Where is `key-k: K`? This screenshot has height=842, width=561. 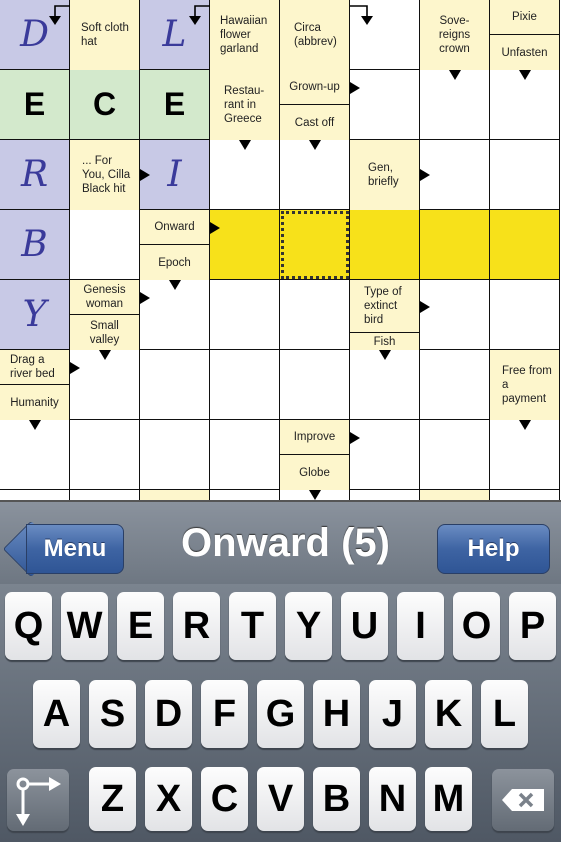
key-k: K is located at coordinates (448, 714).